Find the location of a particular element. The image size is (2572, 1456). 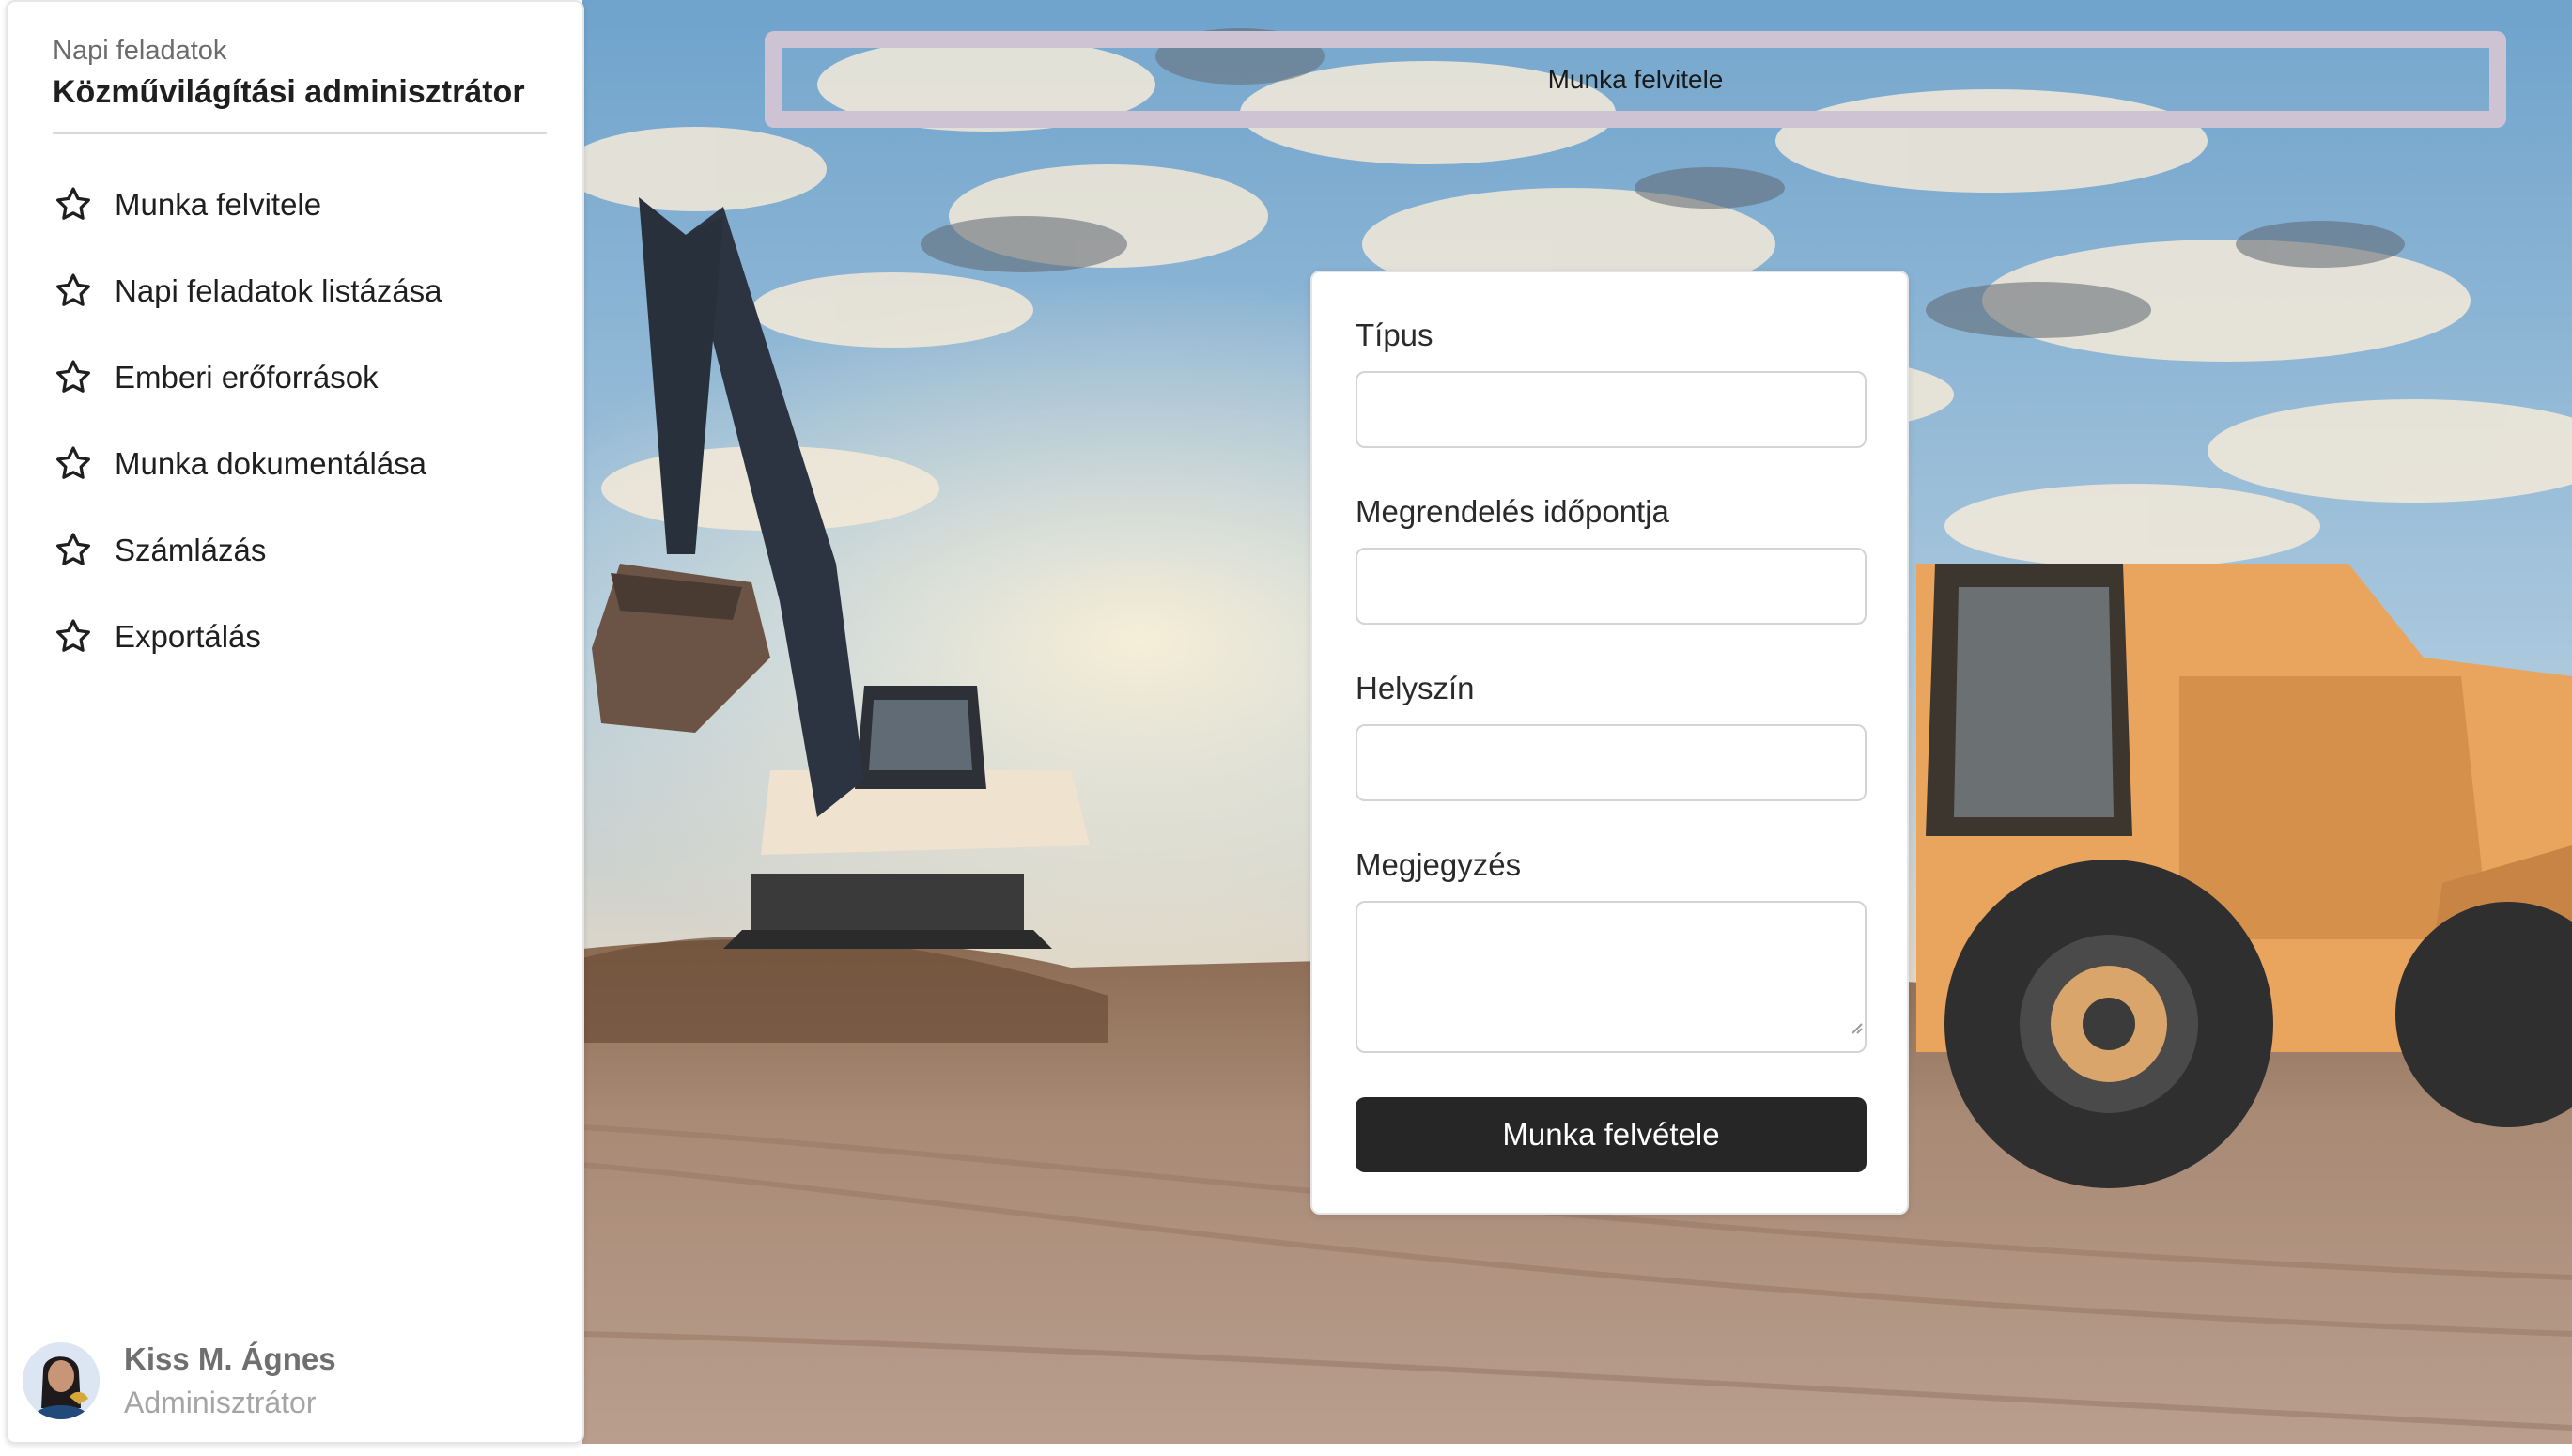

field-label-megjegyzes: Megjegyzés is located at coordinates (1439, 864).